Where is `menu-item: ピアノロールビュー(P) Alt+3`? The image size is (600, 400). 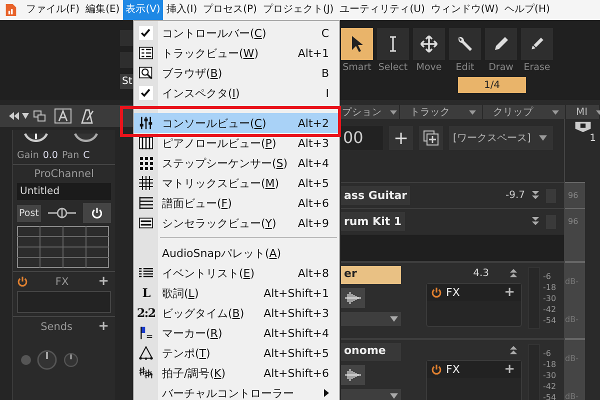
menu-item: ピアノロールビュー(P) Alt+3 is located at coordinates (236, 143).